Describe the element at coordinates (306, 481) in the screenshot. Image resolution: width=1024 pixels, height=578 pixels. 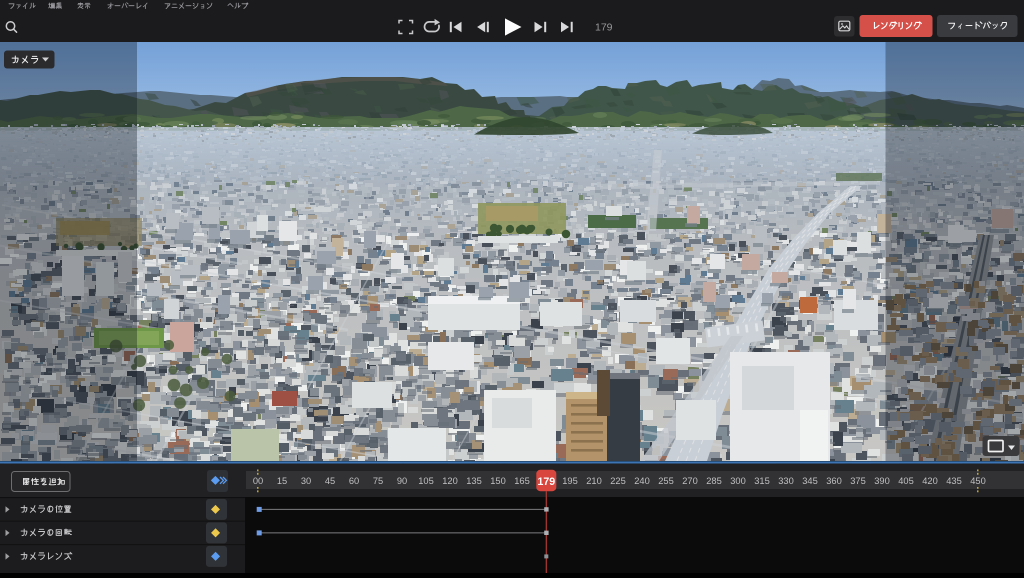
I see `svg-text: 30` at that location.